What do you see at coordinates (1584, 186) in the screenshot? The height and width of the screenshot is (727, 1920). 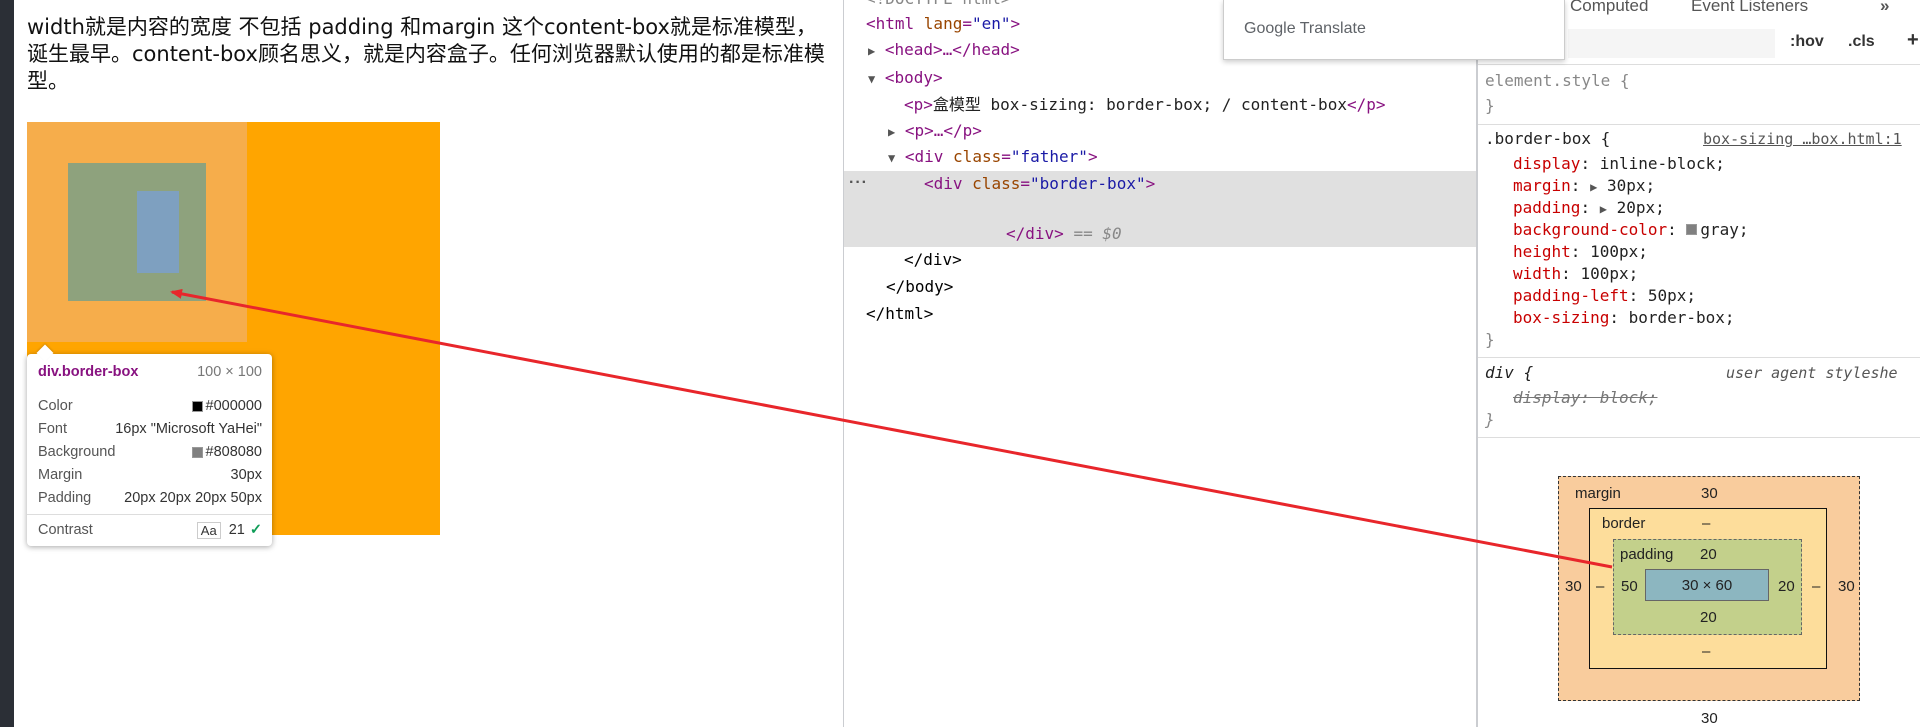 I see `decl-margin: margin: ▶ 30px;` at bounding box center [1584, 186].